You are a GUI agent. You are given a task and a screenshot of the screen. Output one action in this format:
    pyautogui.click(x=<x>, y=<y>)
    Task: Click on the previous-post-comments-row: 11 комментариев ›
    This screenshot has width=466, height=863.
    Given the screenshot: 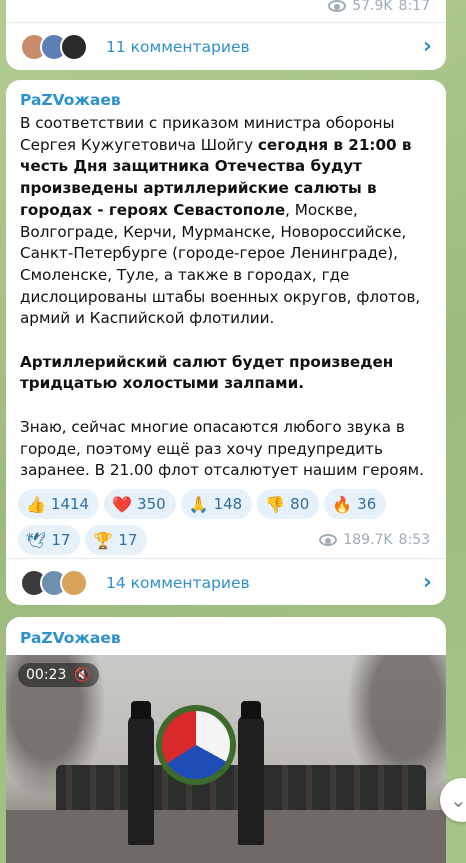 What is the action you would take?
    pyautogui.click(x=226, y=46)
    